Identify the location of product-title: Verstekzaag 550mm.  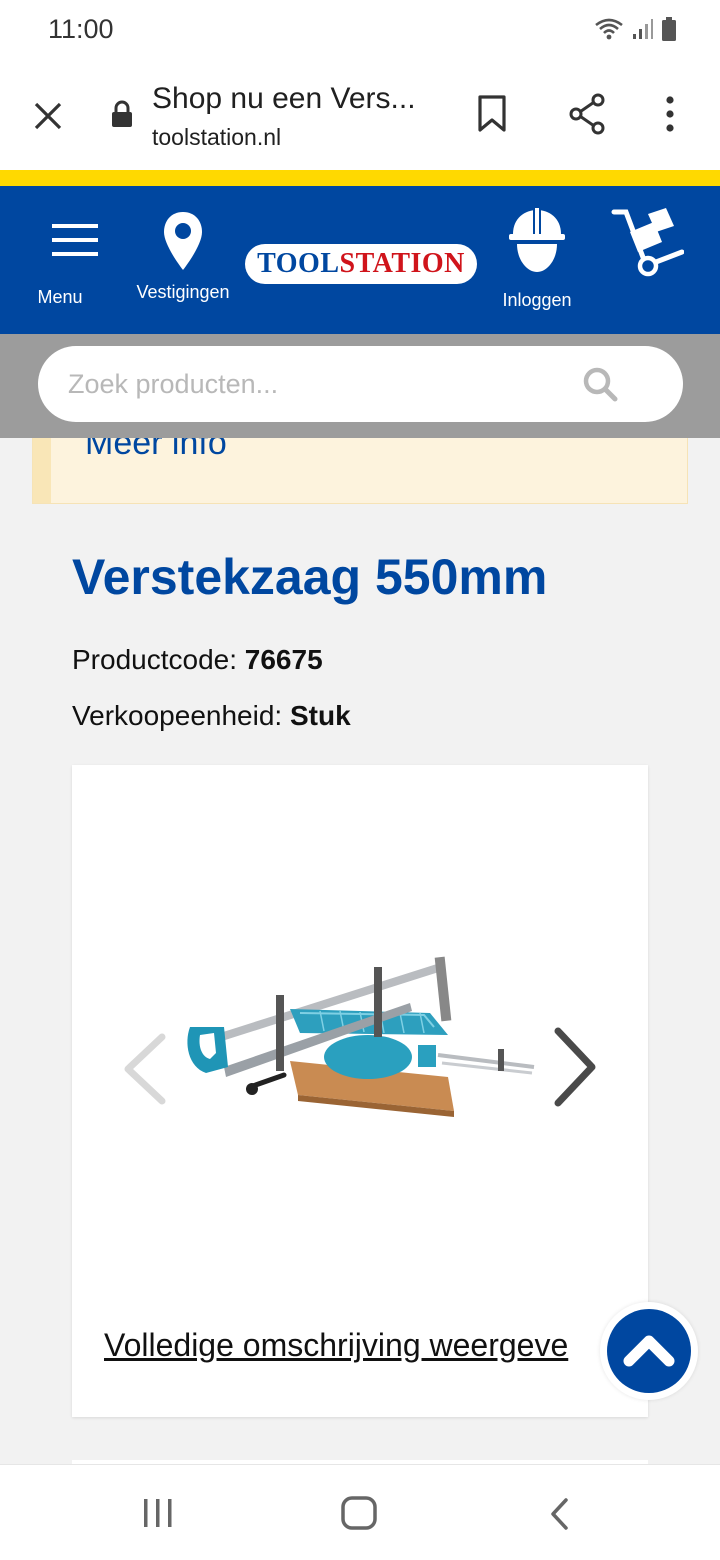
(310, 577).